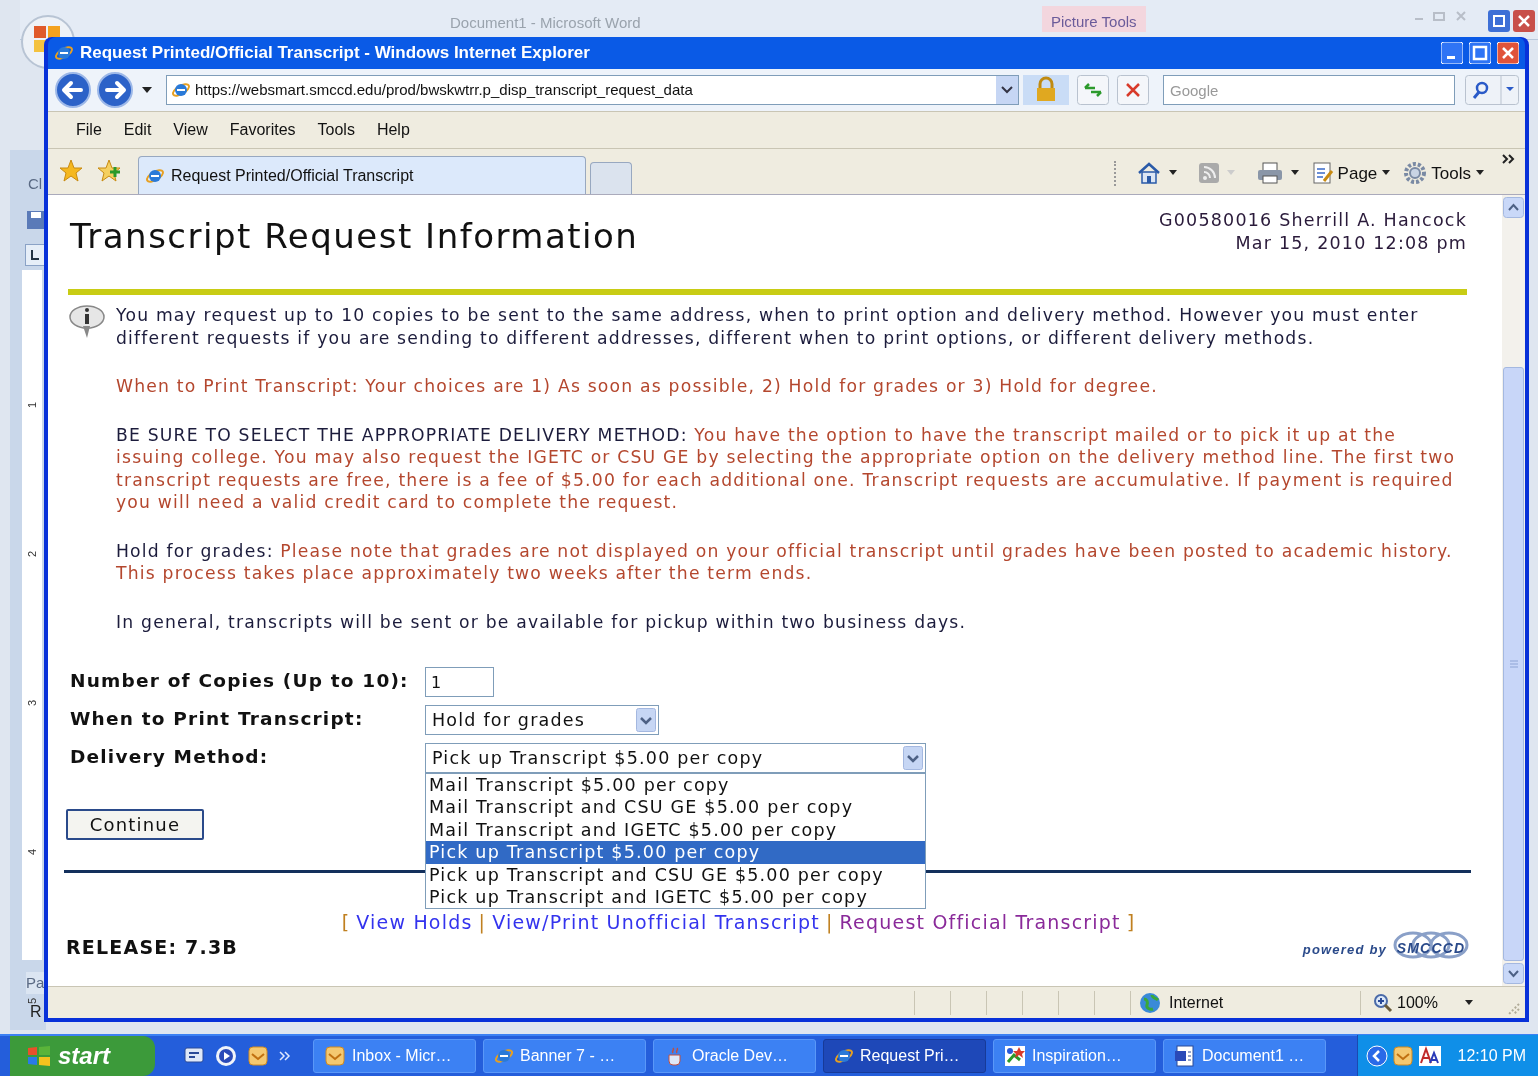 This screenshot has width=1538, height=1076. Describe the element at coordinates (1196, 1002) in the screenshot. I see `zone-text: Internet` at that location.